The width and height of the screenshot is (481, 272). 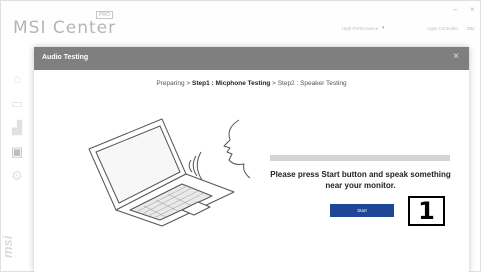 I want to click on dialog-header: Audio Testing ×, so click(x=251, y=58).